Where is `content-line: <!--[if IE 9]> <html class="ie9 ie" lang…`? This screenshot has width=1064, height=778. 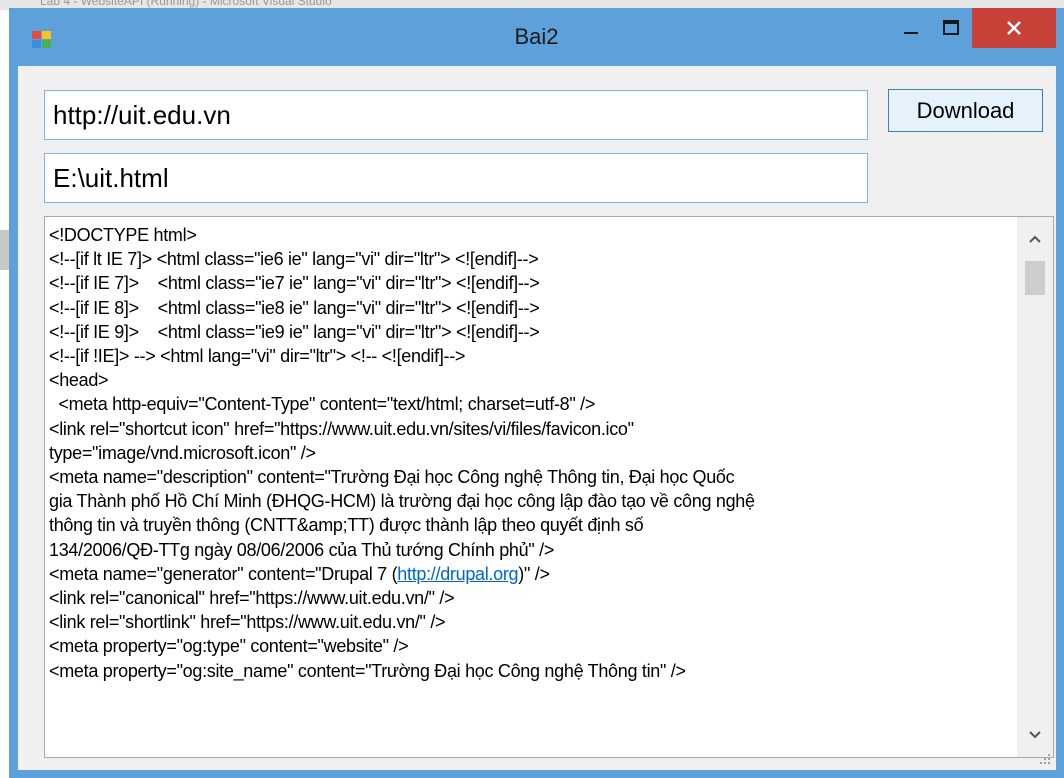
content-line: <!--[if IE 9]> <html class="ie9 ie" lang… is located at coordinates (294, 331).